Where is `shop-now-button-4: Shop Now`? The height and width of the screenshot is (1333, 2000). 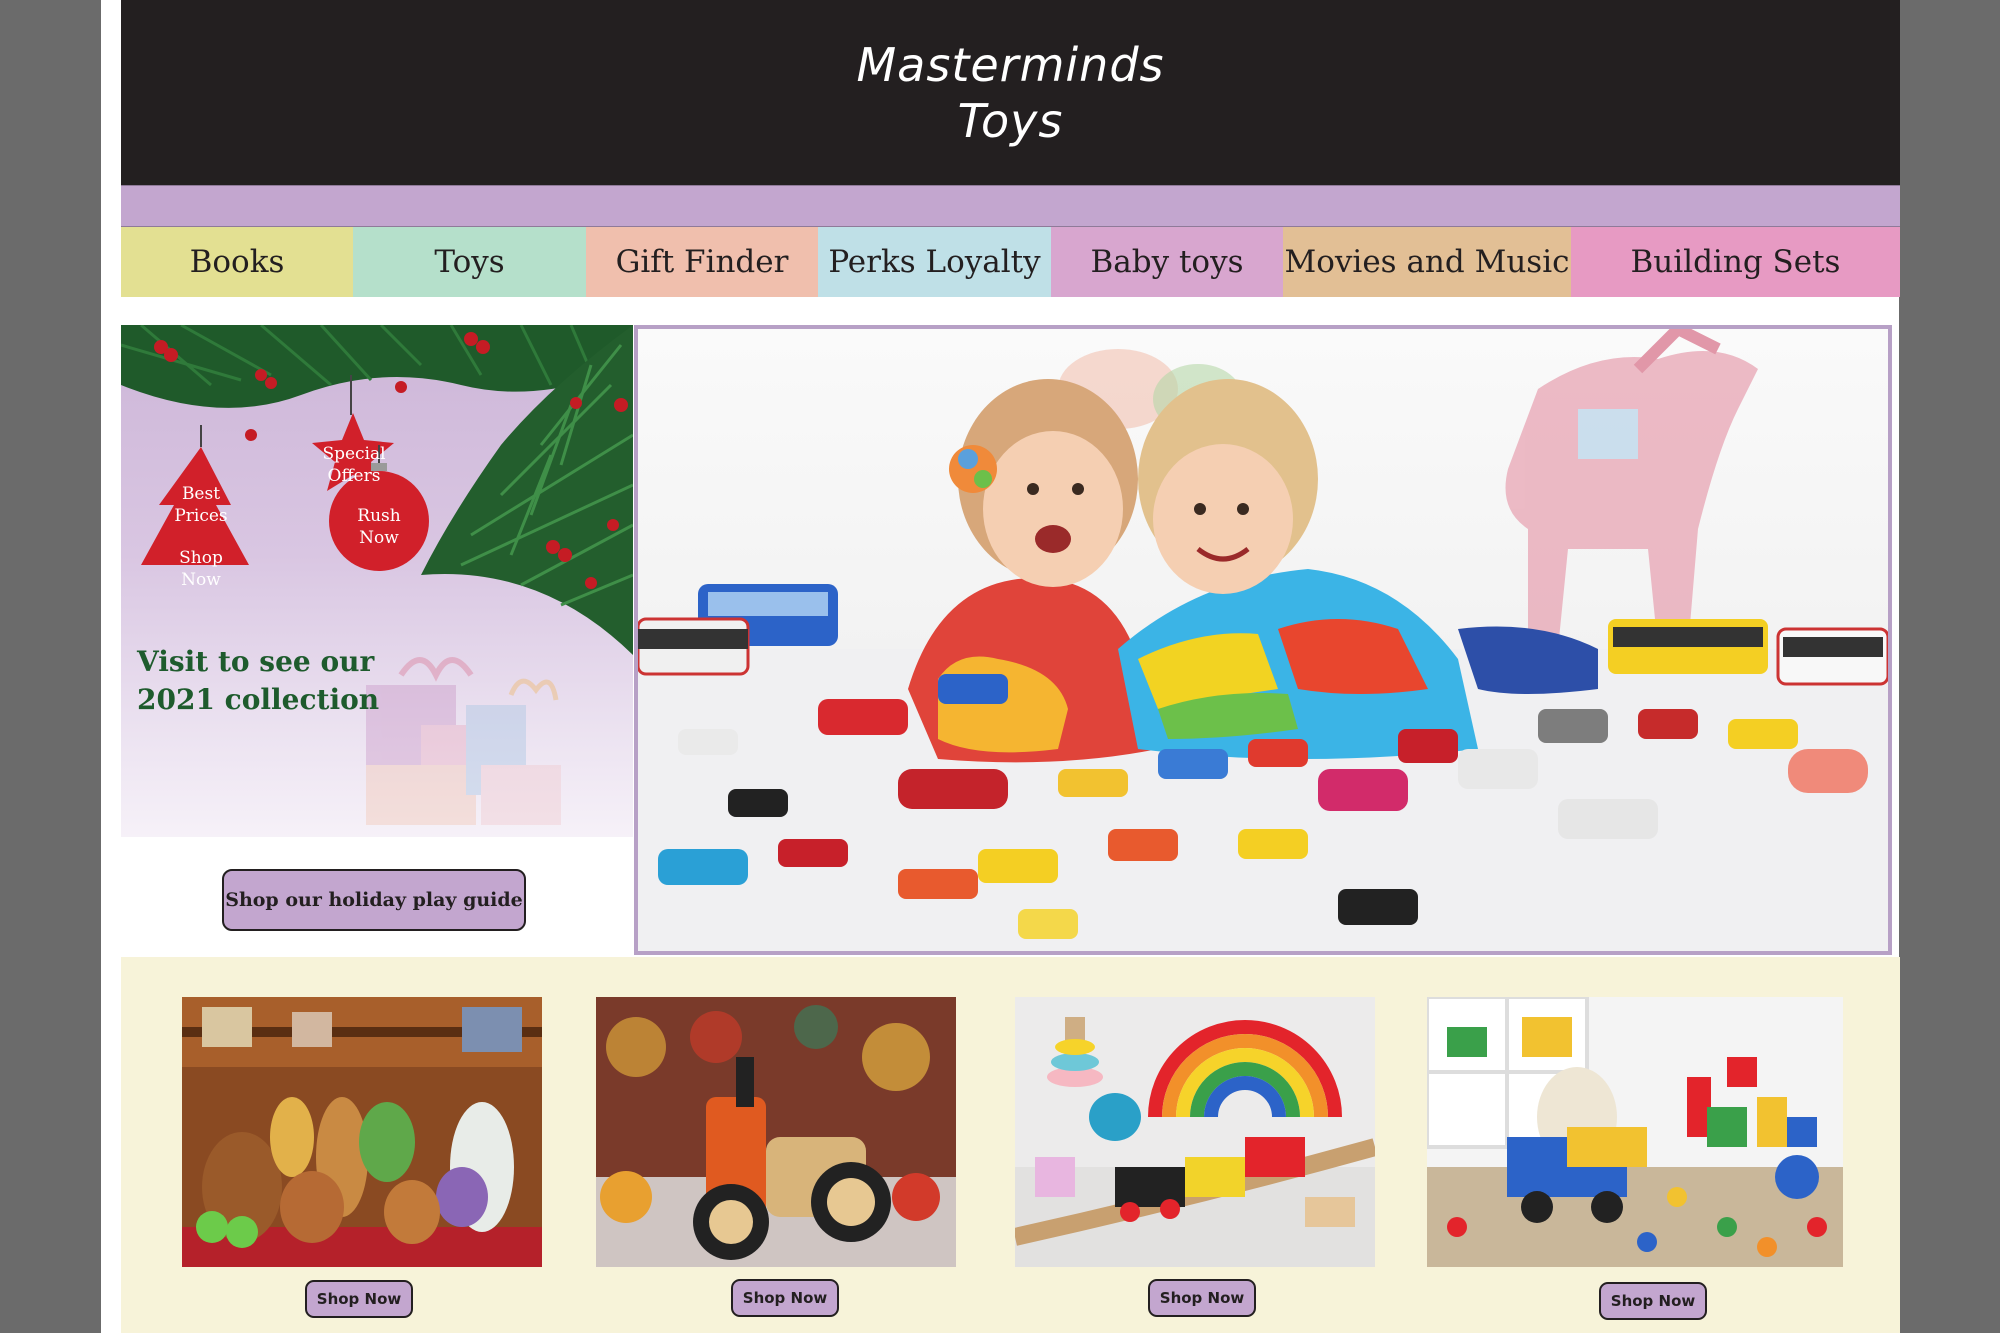 shop-now-button-4: Shop Now is located at coordinates (1653, 1301).